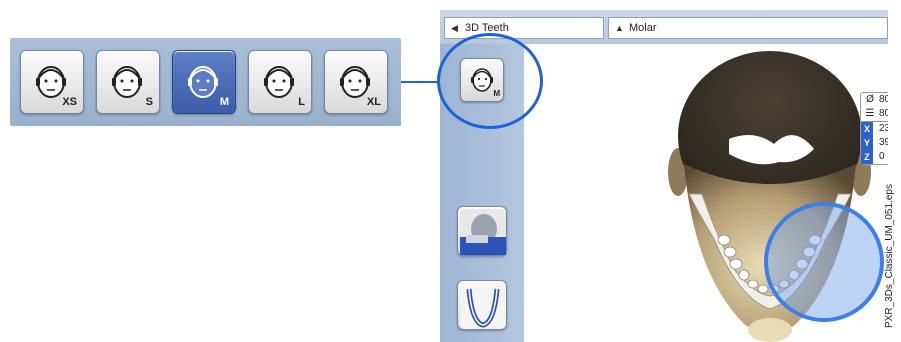  What do you see at coordinates (619, 28) in the screenshot?
I see `updown-arrows-icon: ▲` at bounding box center [619, 28].